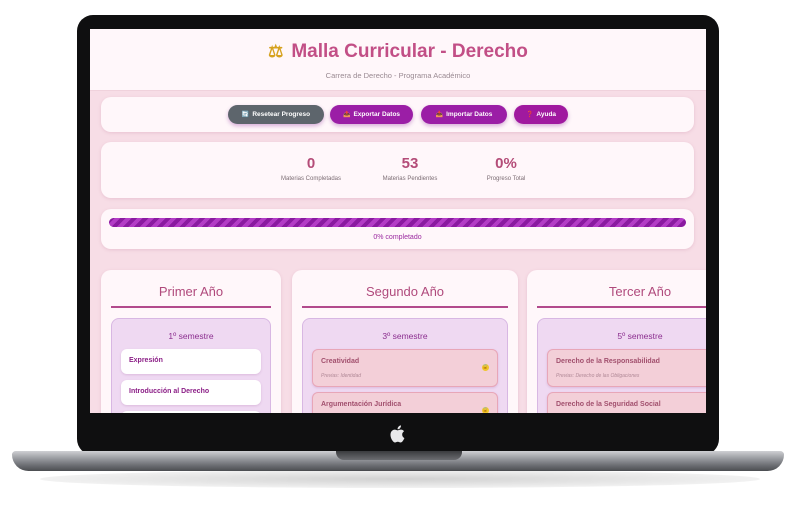 Image resolution: width=801 pixels, height=506 pixels. I want to click on course-prereq: Previas: Derecho de las Obligaciones, so click(598, 376).